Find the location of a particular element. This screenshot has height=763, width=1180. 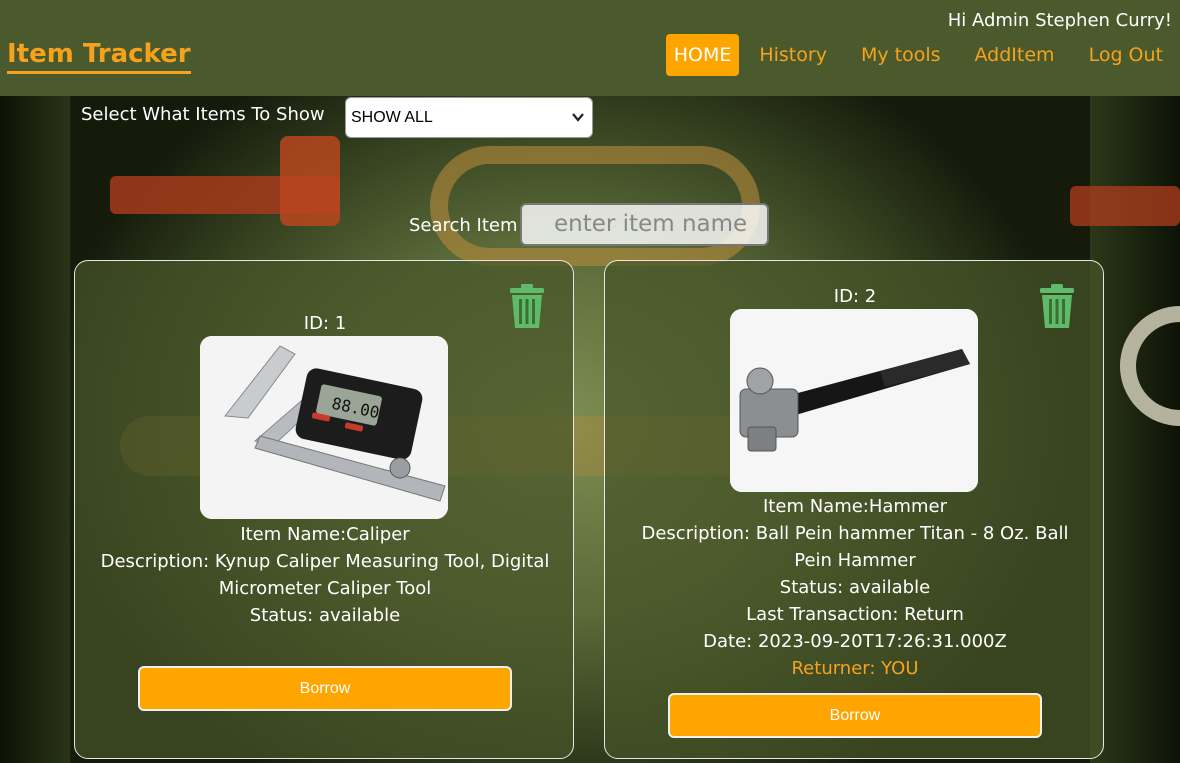

chevron-down-icon is located at coordinates (578, 125).